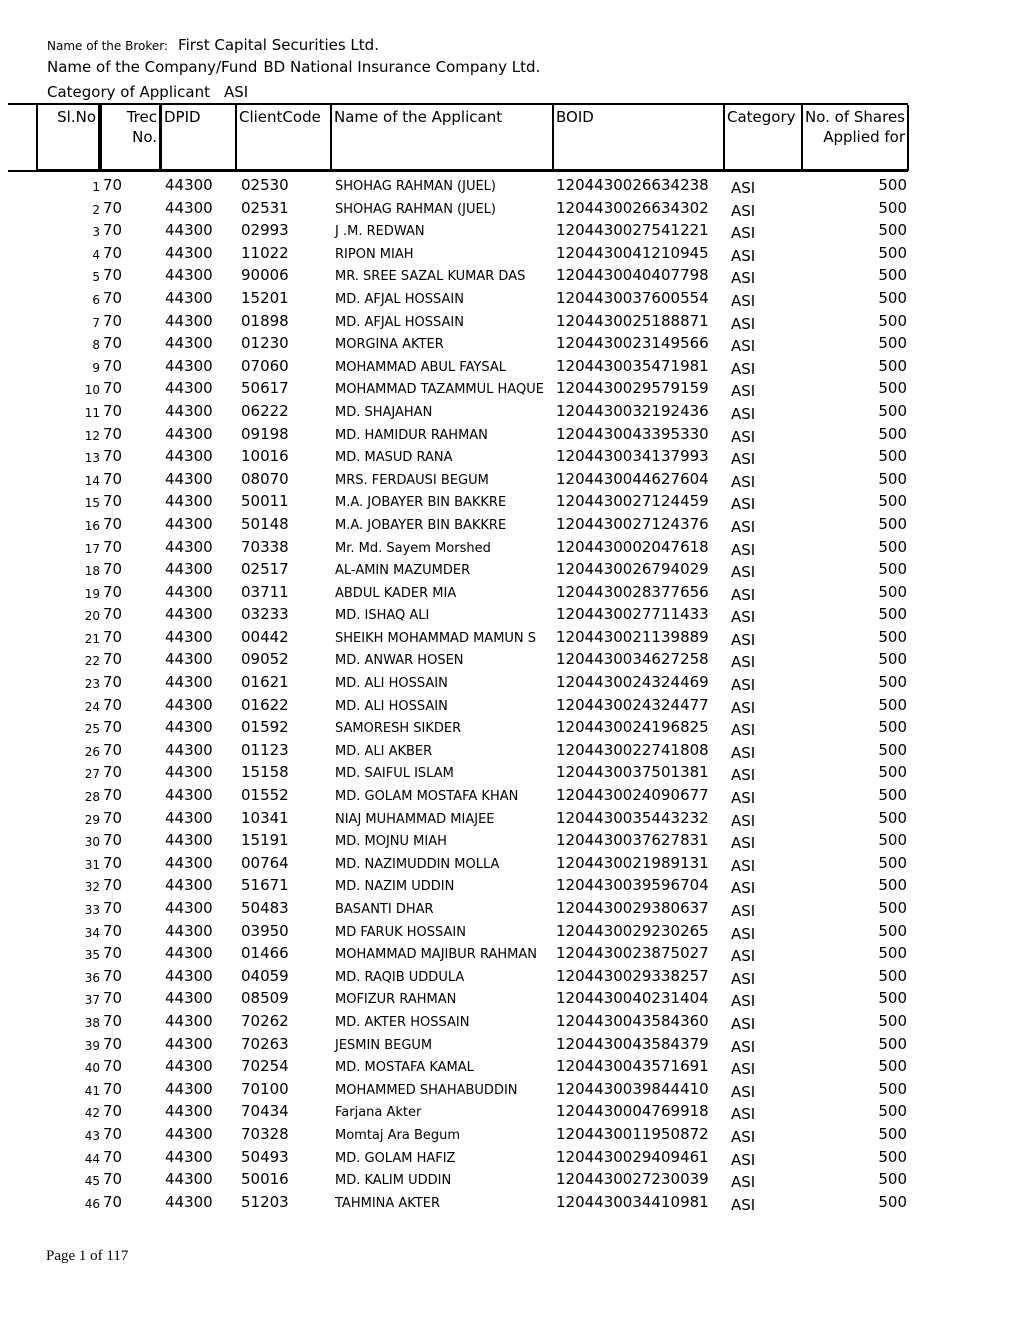  What do you see at coordinates (278, 45) in the screenshot?
I see `broker-value: First Capital Securities Ltd.` at bounding box center [278, 45].